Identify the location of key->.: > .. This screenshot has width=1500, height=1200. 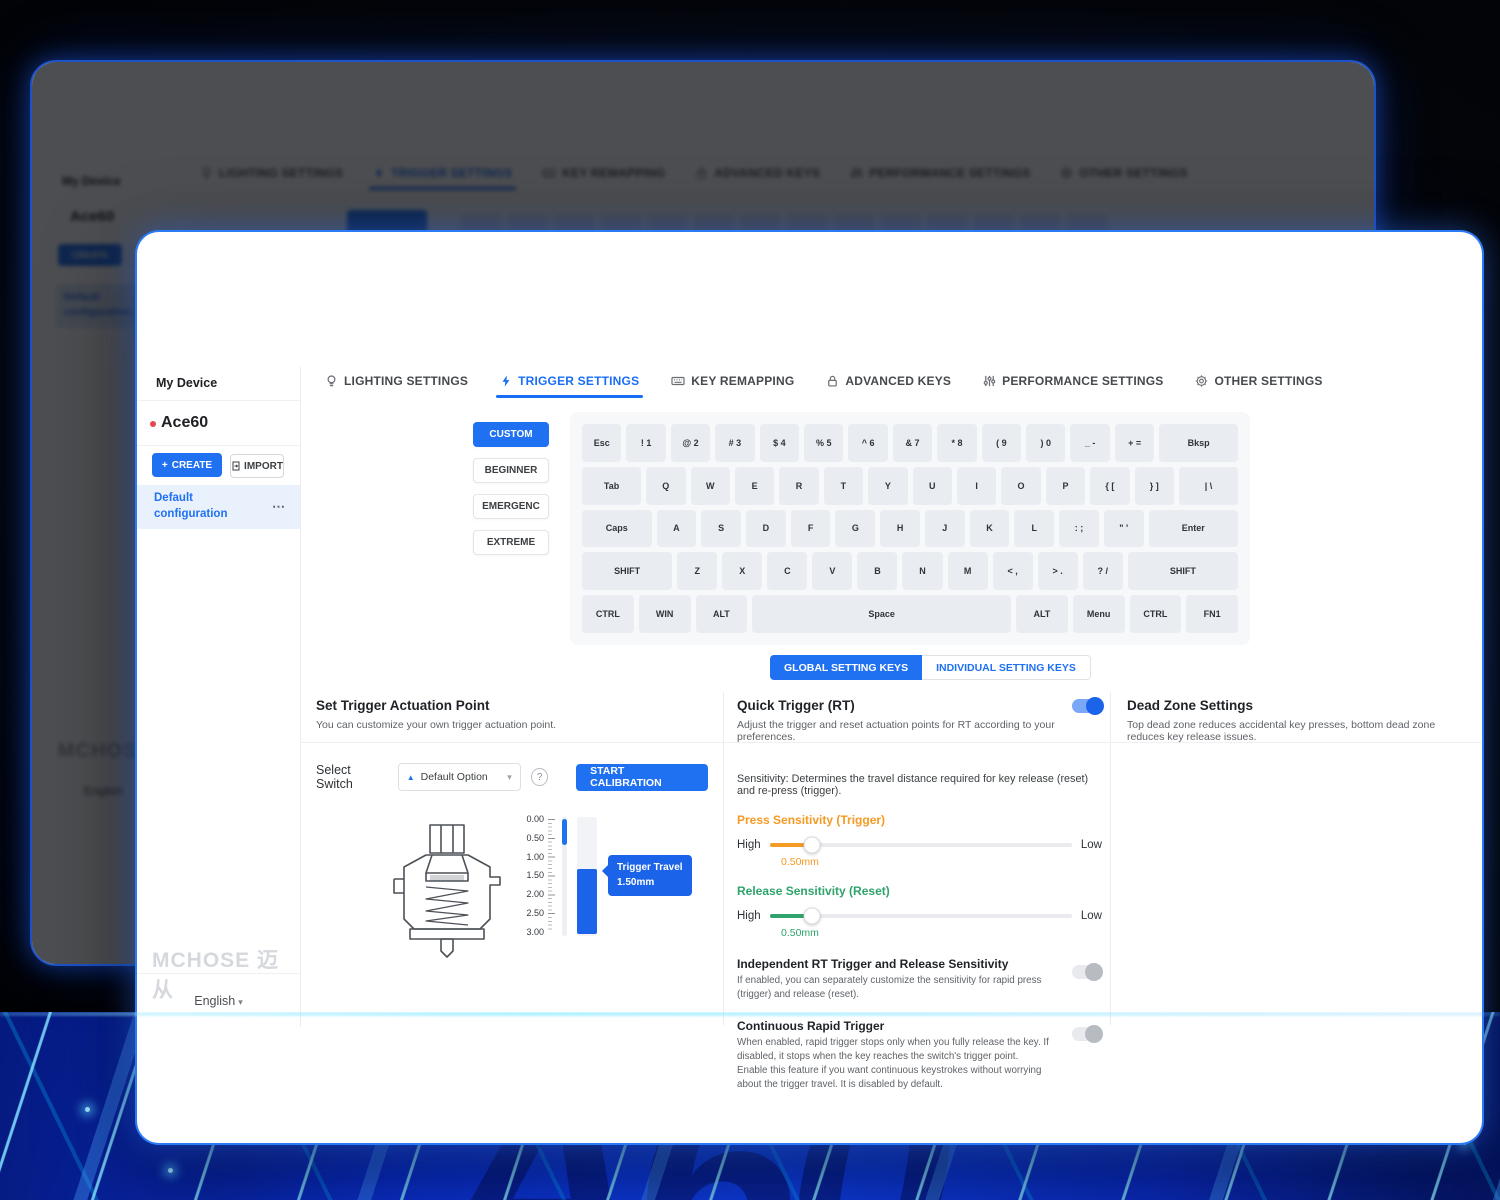
(1057, 571).